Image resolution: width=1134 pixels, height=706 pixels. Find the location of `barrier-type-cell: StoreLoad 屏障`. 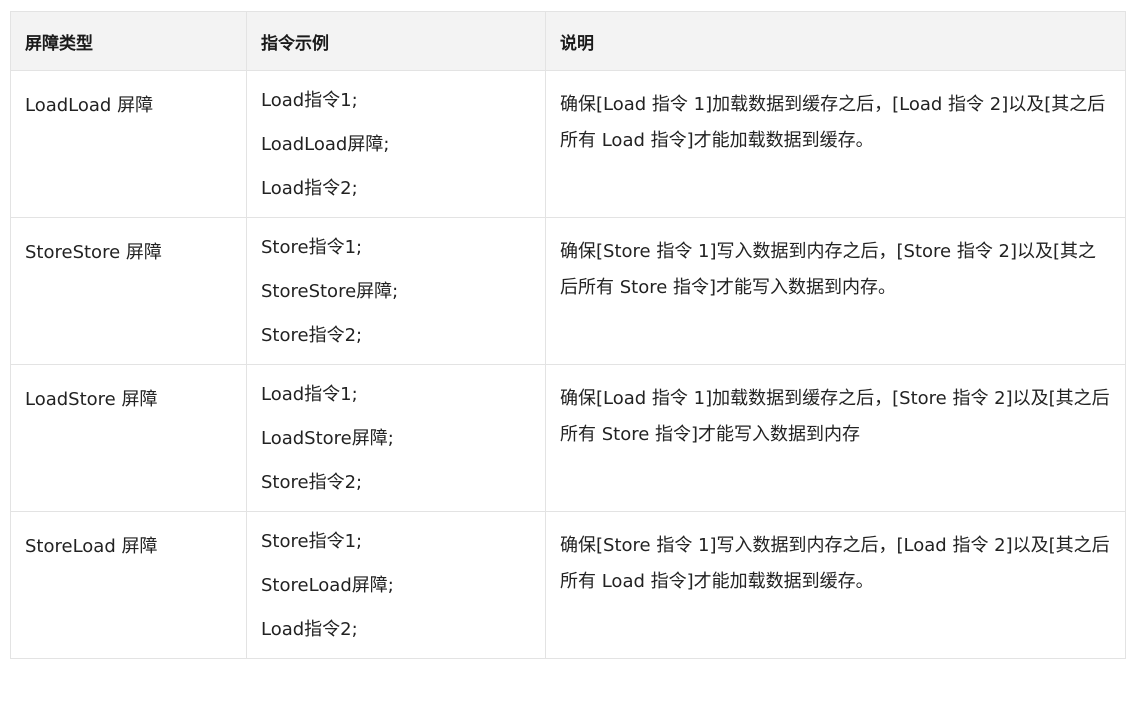

barrier-type-cell: StoreLoad 屏障 is located at coordinates (128, 585).